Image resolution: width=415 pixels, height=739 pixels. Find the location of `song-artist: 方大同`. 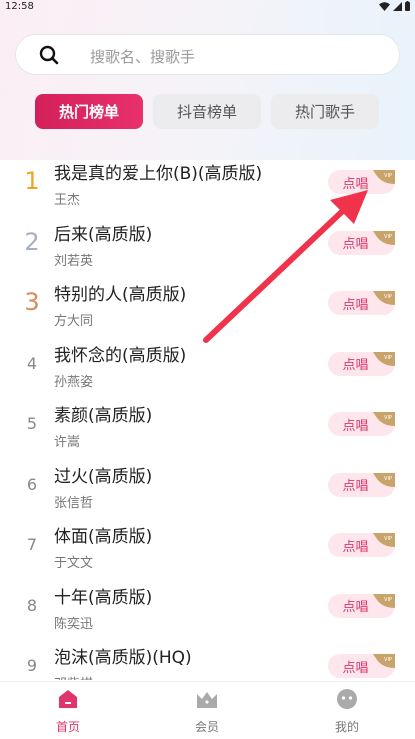

song-artist: 方大同 is located at coordinates (74, 321).